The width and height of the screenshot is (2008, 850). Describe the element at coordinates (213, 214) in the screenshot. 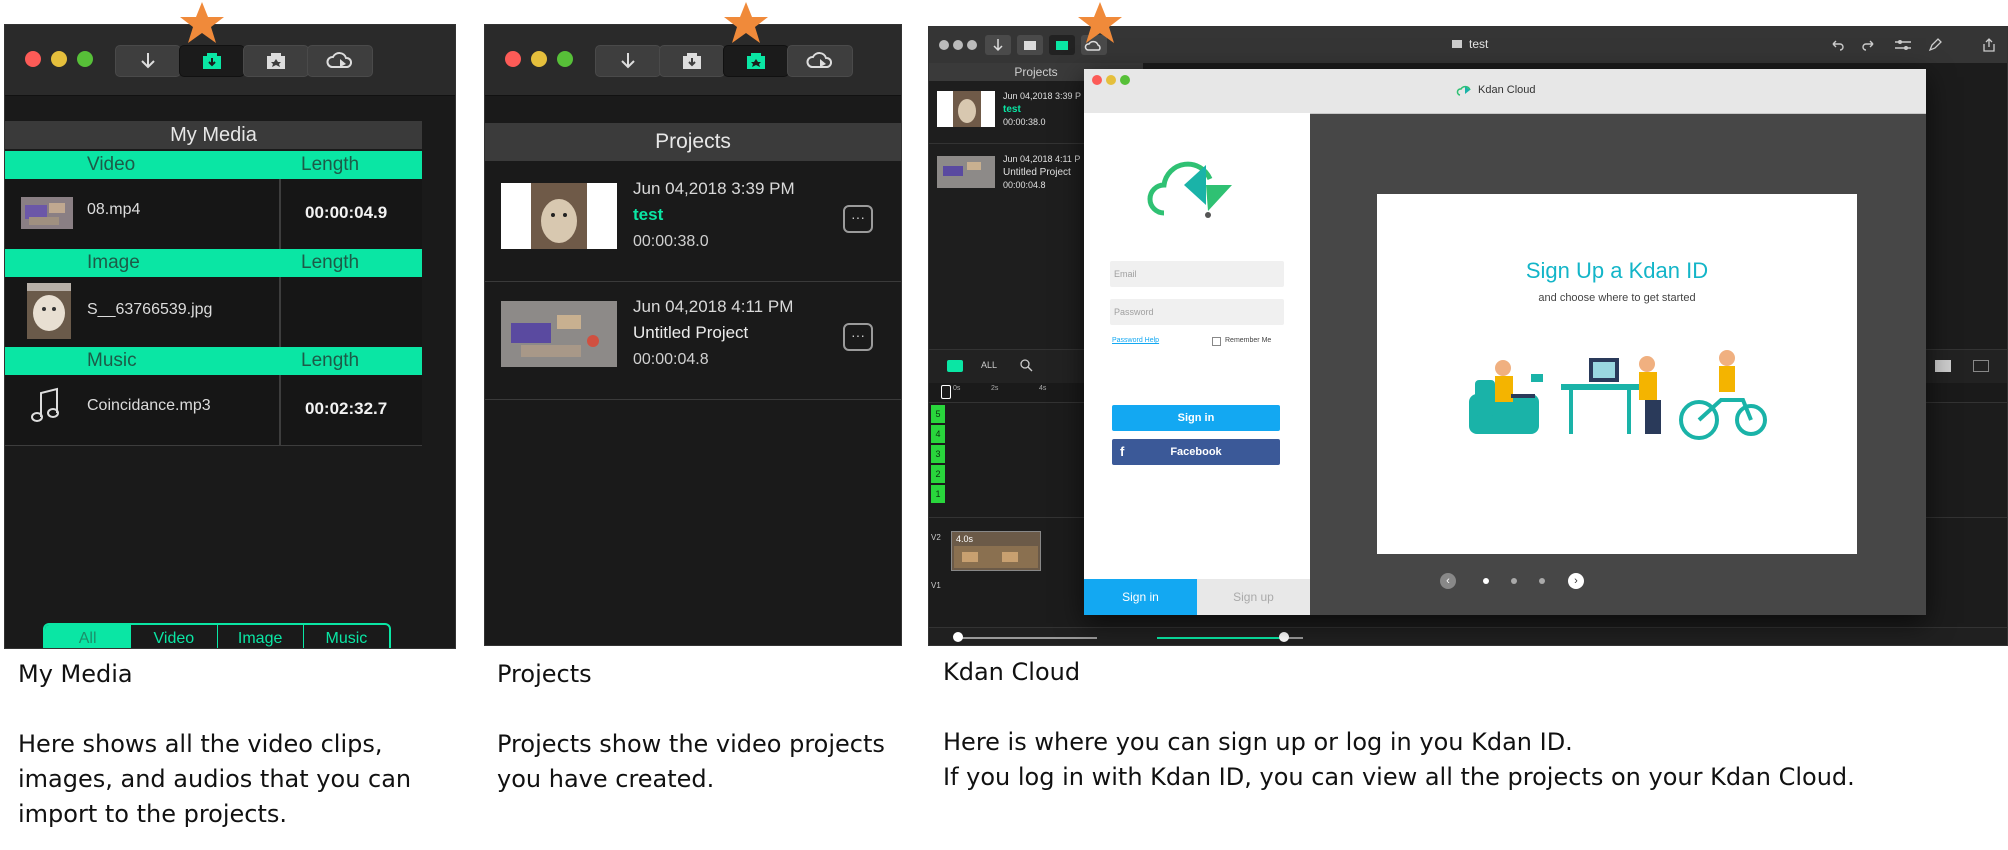

I see `list-item: 08.mp4 00:00:04.9` at that location.